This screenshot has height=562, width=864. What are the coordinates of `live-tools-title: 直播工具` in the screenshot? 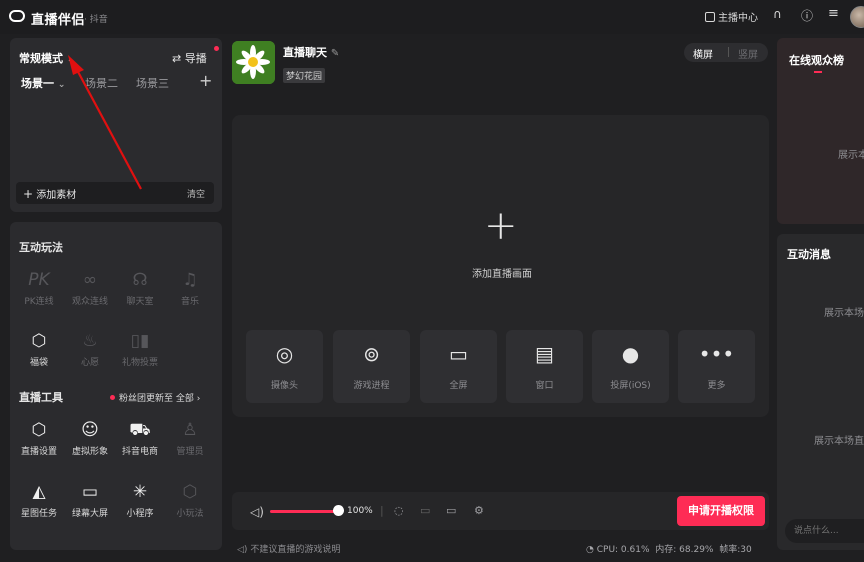 It's located at (41, 397).